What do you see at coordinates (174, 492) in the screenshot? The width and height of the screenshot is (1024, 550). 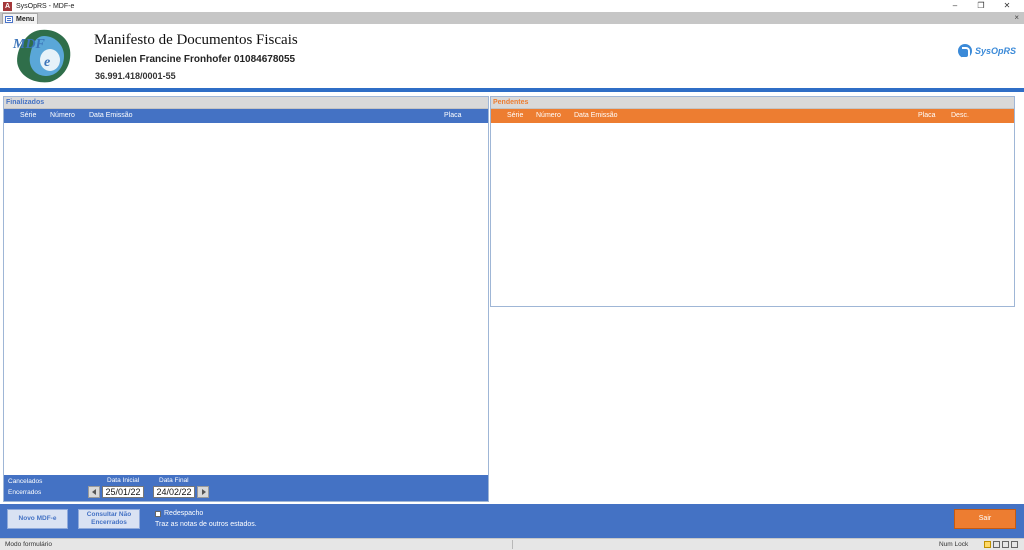 I see `data-final-field: 24/02/22` at bounding box center [174, 492].